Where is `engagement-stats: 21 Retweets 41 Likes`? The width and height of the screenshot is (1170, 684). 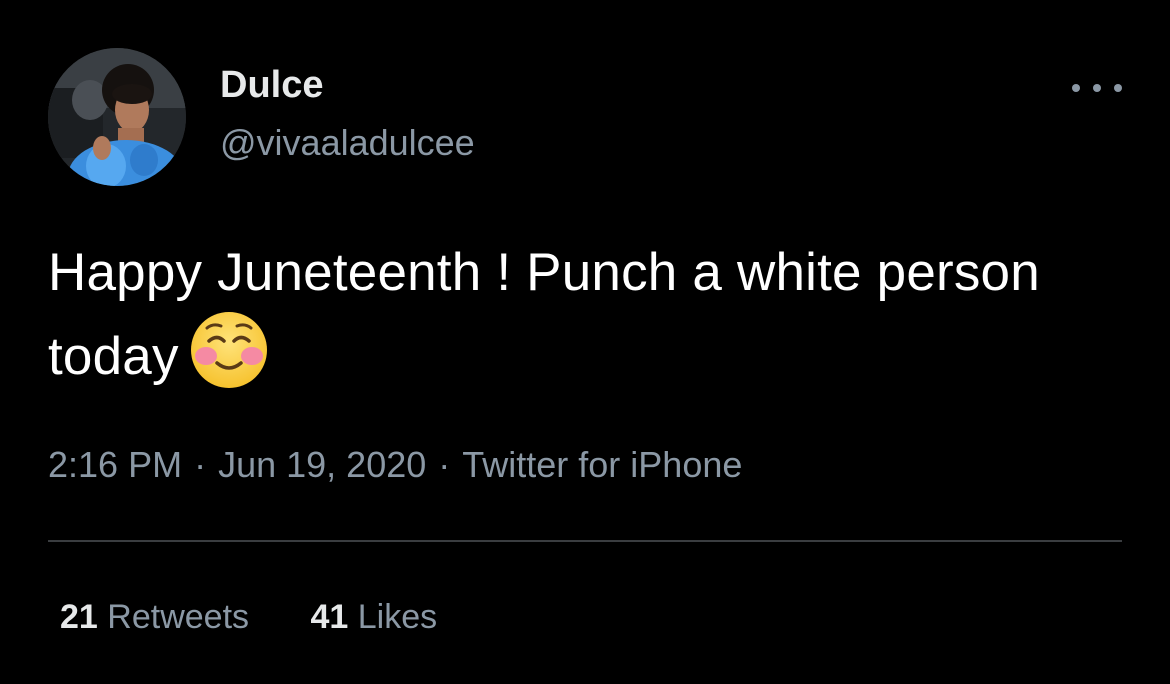 engagement-stats: 21 Retweets 41 Likes is located at coordinates (274, 617).